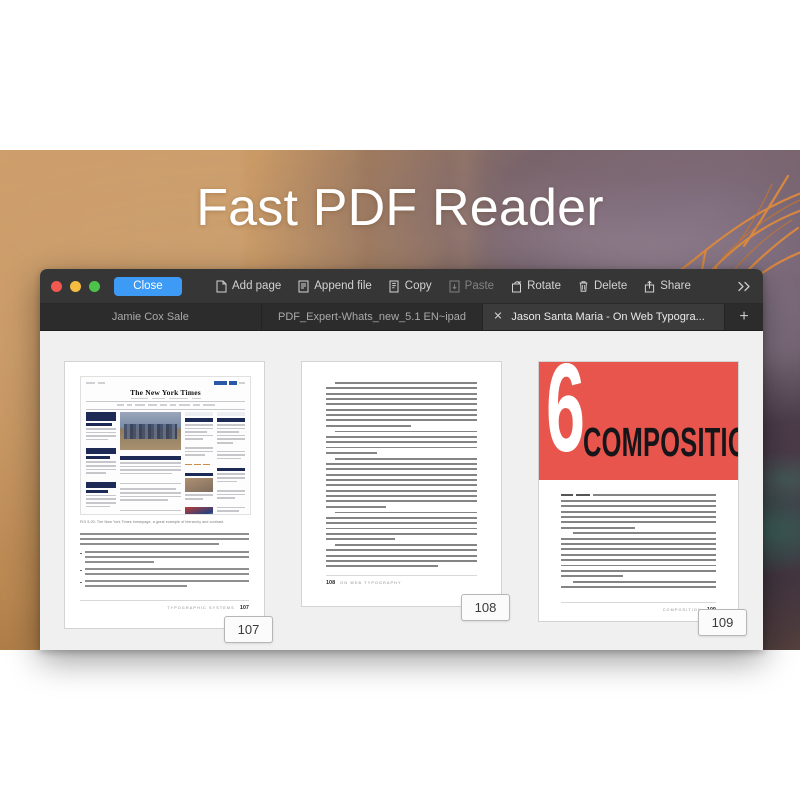 This screenshot has width=800, height=800. Describe the element at coordinates (94, 286) in the screenshot. I see `zoom-window-button` at that location.